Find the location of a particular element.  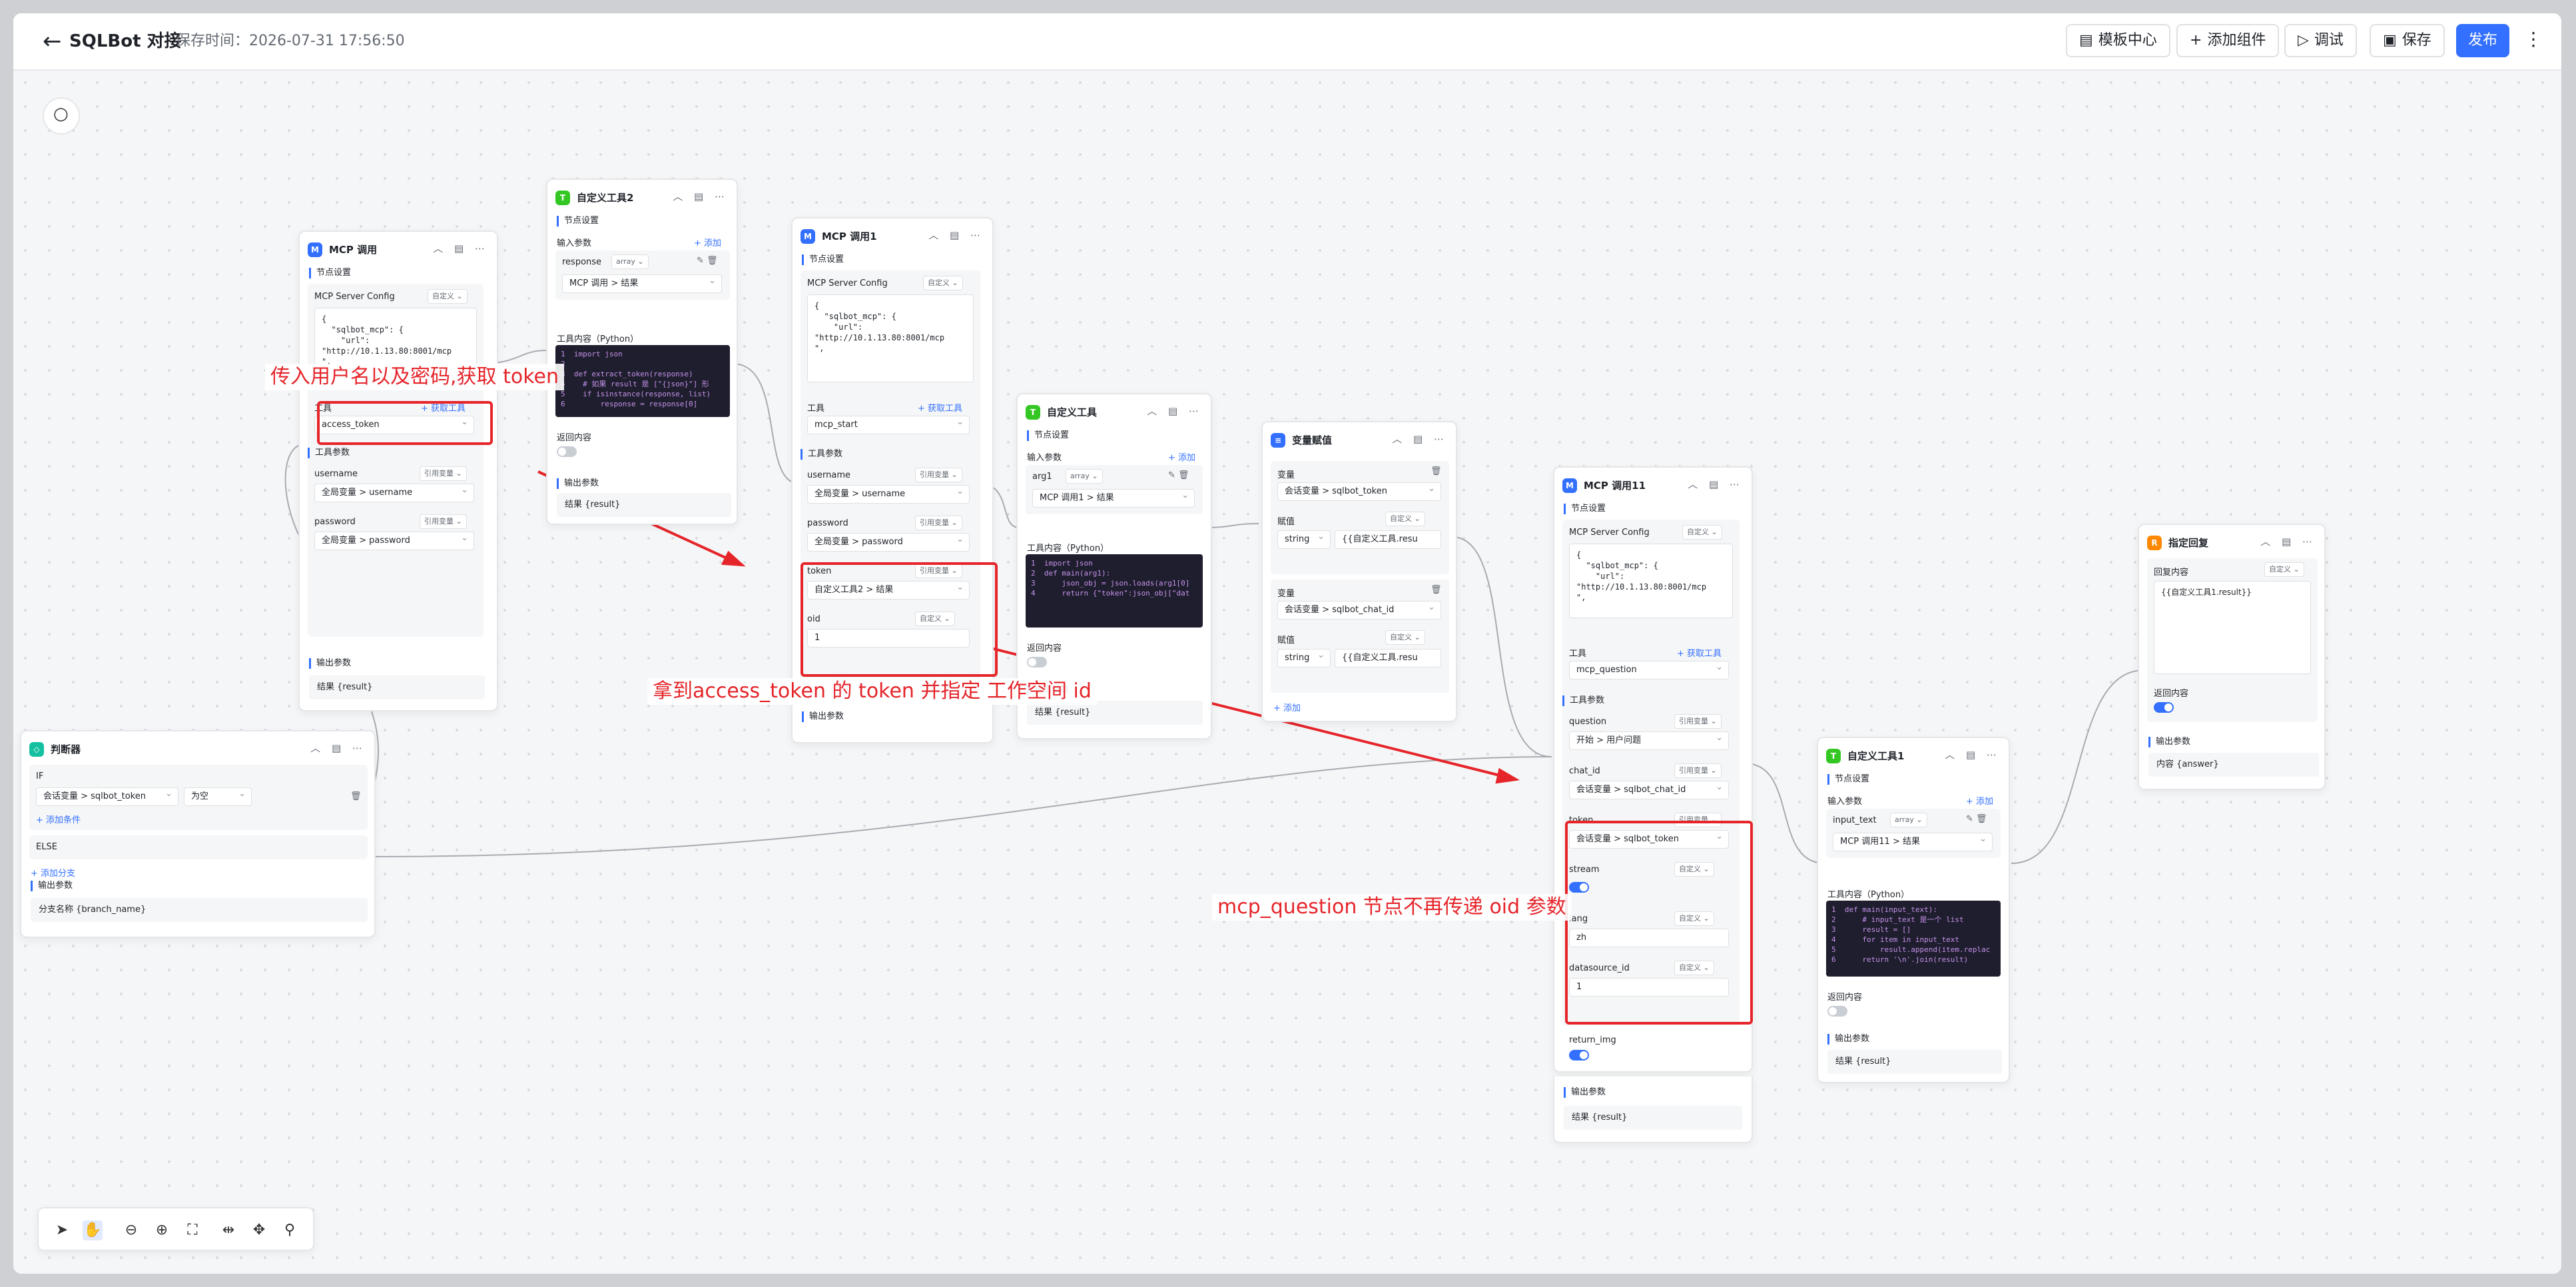

param-select: 开始 > 用户问题 is located at coordinates (1649, 740).